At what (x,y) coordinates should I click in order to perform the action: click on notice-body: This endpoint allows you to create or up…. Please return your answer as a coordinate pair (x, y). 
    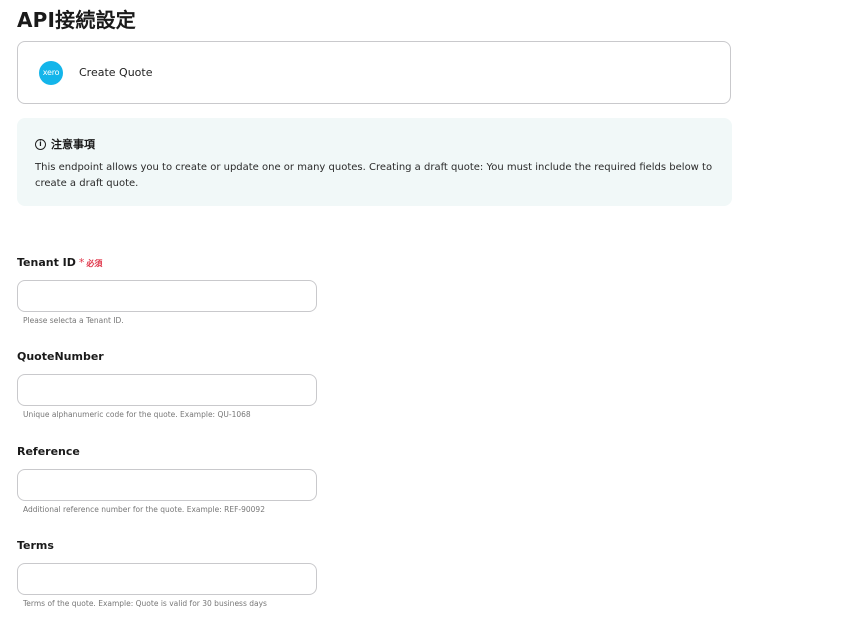
    Looking at the image, I should click on (374, 175).